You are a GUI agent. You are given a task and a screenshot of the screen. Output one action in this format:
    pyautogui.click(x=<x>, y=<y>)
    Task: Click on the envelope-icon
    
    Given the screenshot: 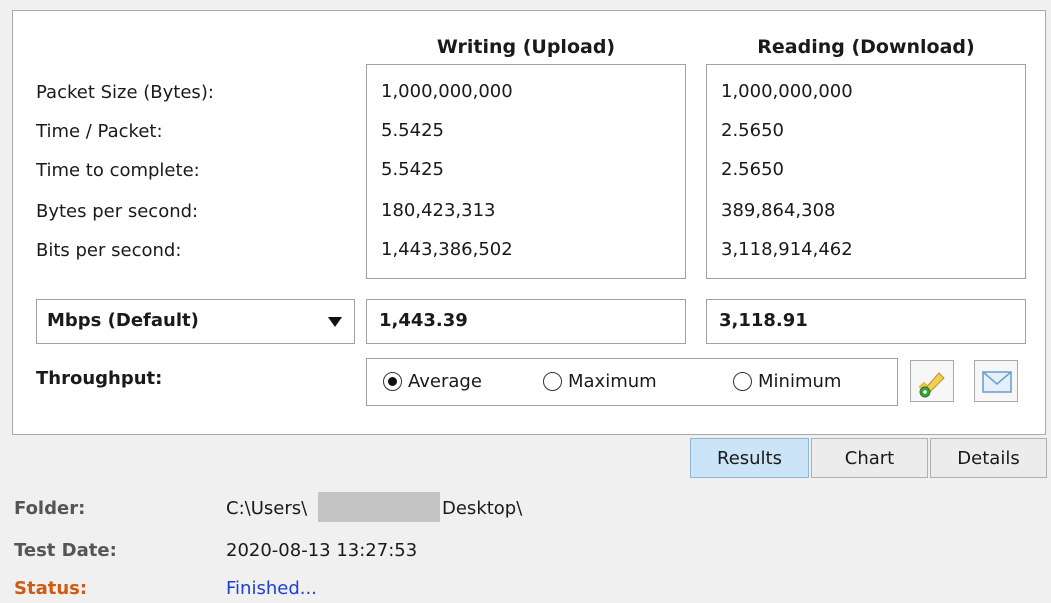 What is the action you would take?
    pyautogui.click(x=997, y=382)
    